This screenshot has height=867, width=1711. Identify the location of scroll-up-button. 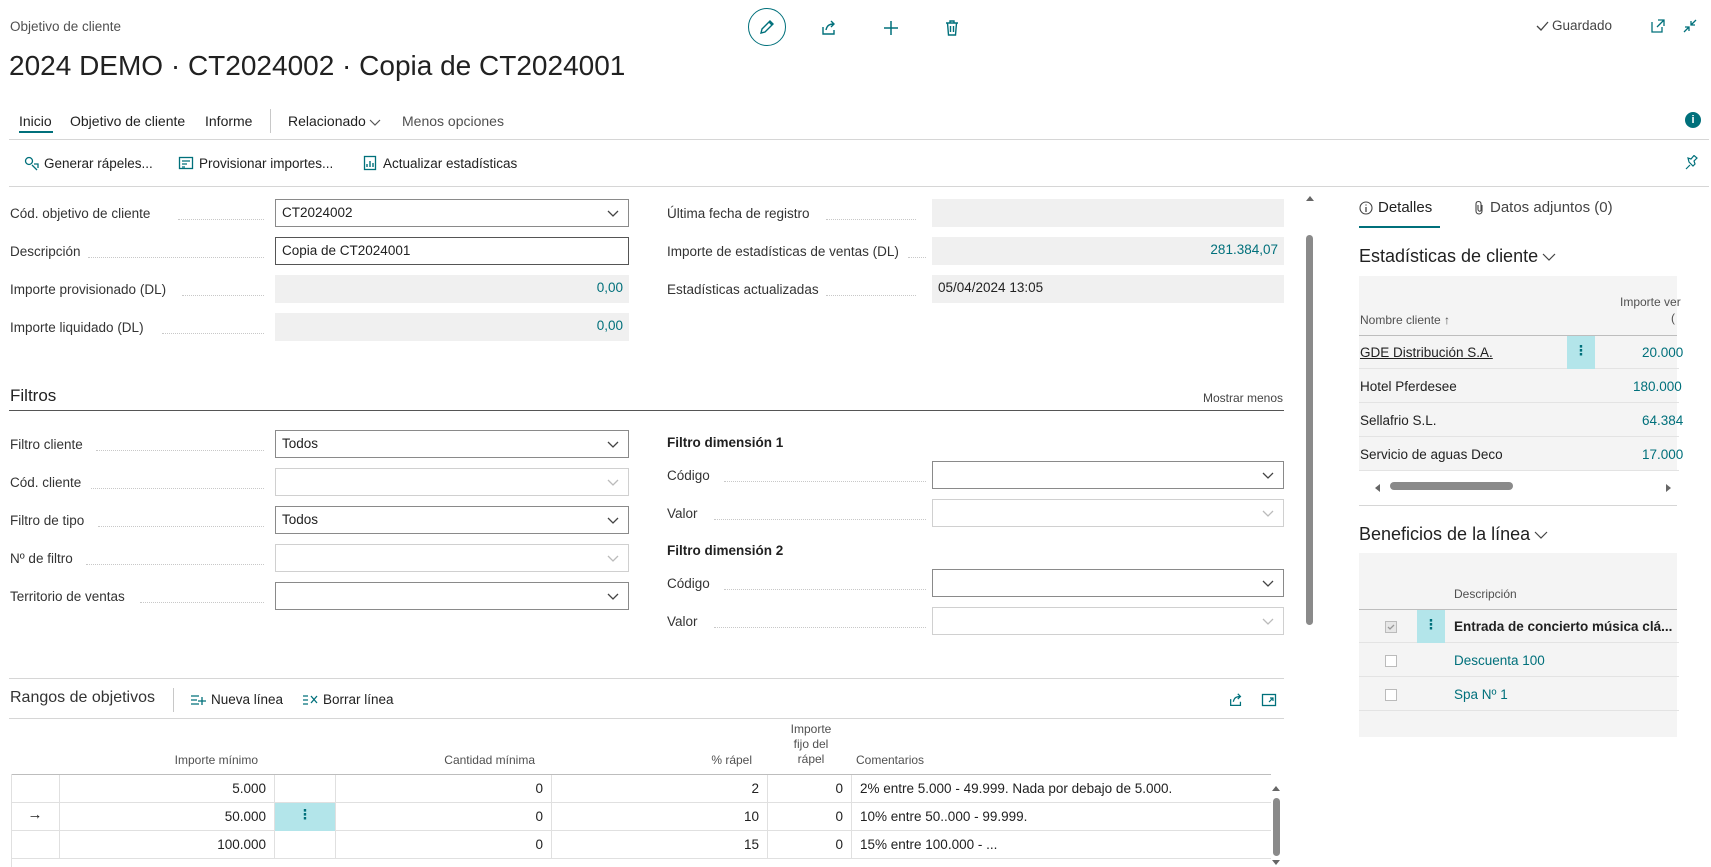
(1310, 196).